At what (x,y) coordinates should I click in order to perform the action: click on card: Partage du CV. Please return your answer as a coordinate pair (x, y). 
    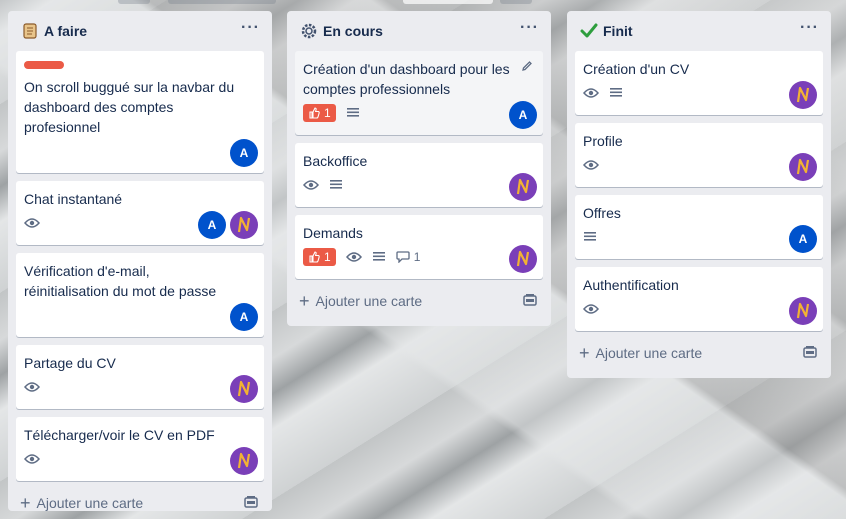
    Looking at the image, I should click on (140, 377).